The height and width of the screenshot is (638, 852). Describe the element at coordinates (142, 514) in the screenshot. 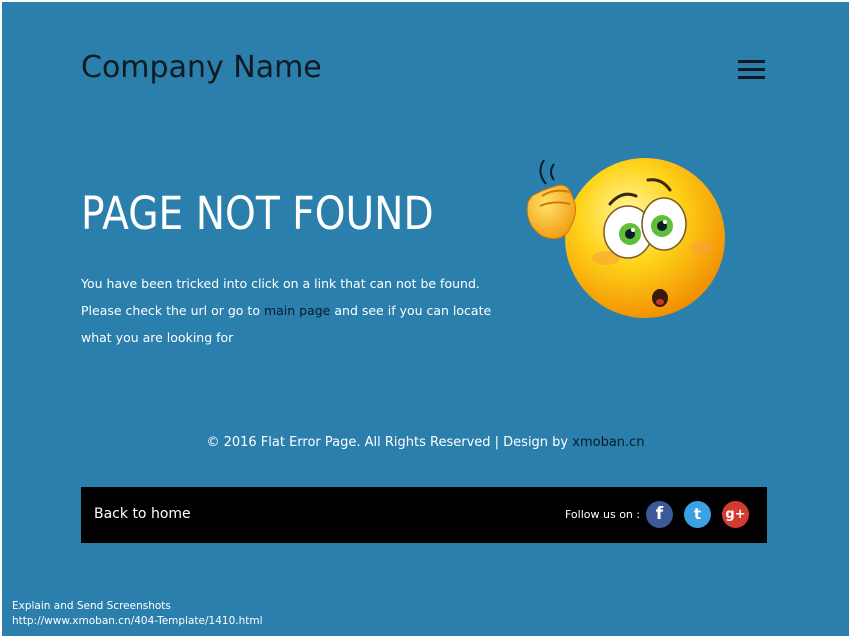

I see `back-to-home-link: Back to home` at that location.